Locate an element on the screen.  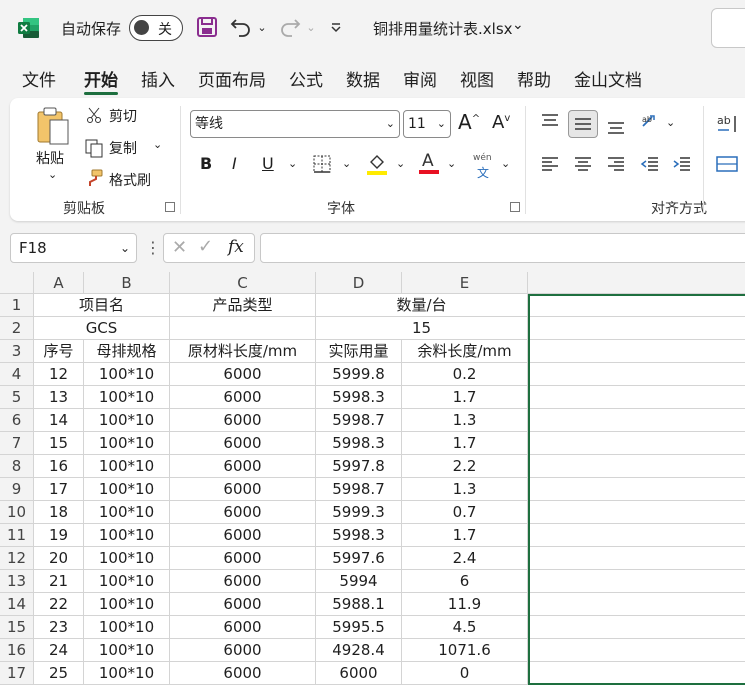
column-header-e: E is located at coordinates (465, 283).